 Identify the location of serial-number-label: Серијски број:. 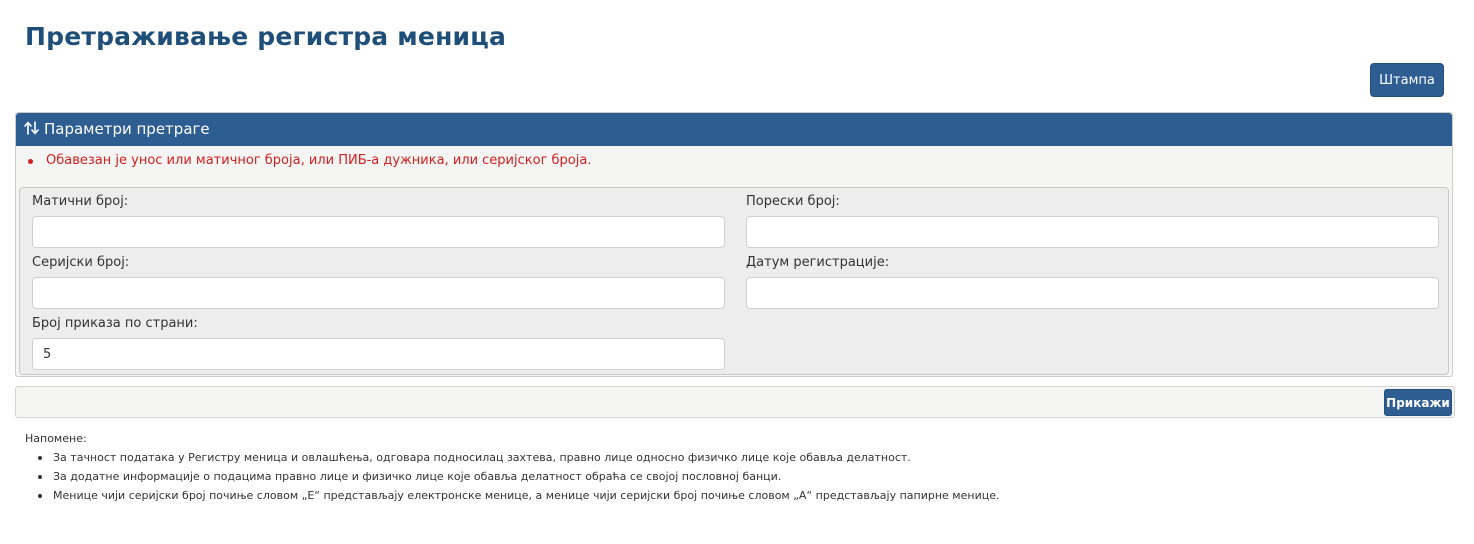
(81, 262).